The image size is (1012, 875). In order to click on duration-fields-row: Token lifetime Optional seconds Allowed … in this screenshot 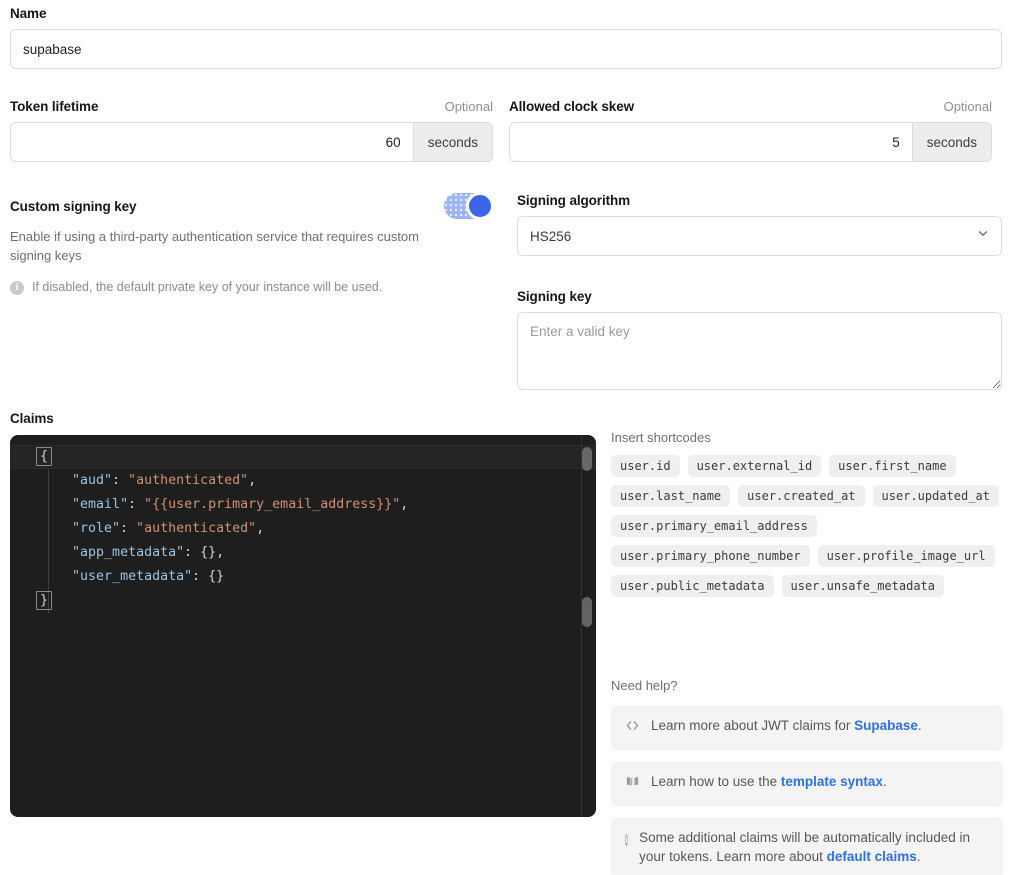, I will do `click(501, 130)`.